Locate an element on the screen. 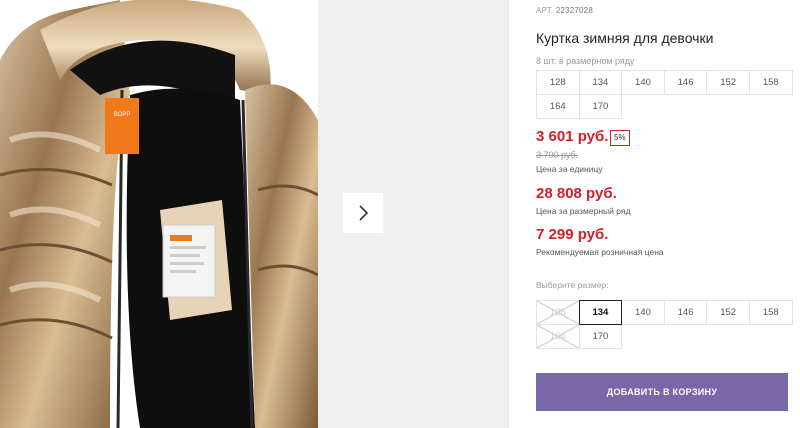 This screenshot has height=428, width=800. size-row-cell: 140 is located at coordinates (643, 82).